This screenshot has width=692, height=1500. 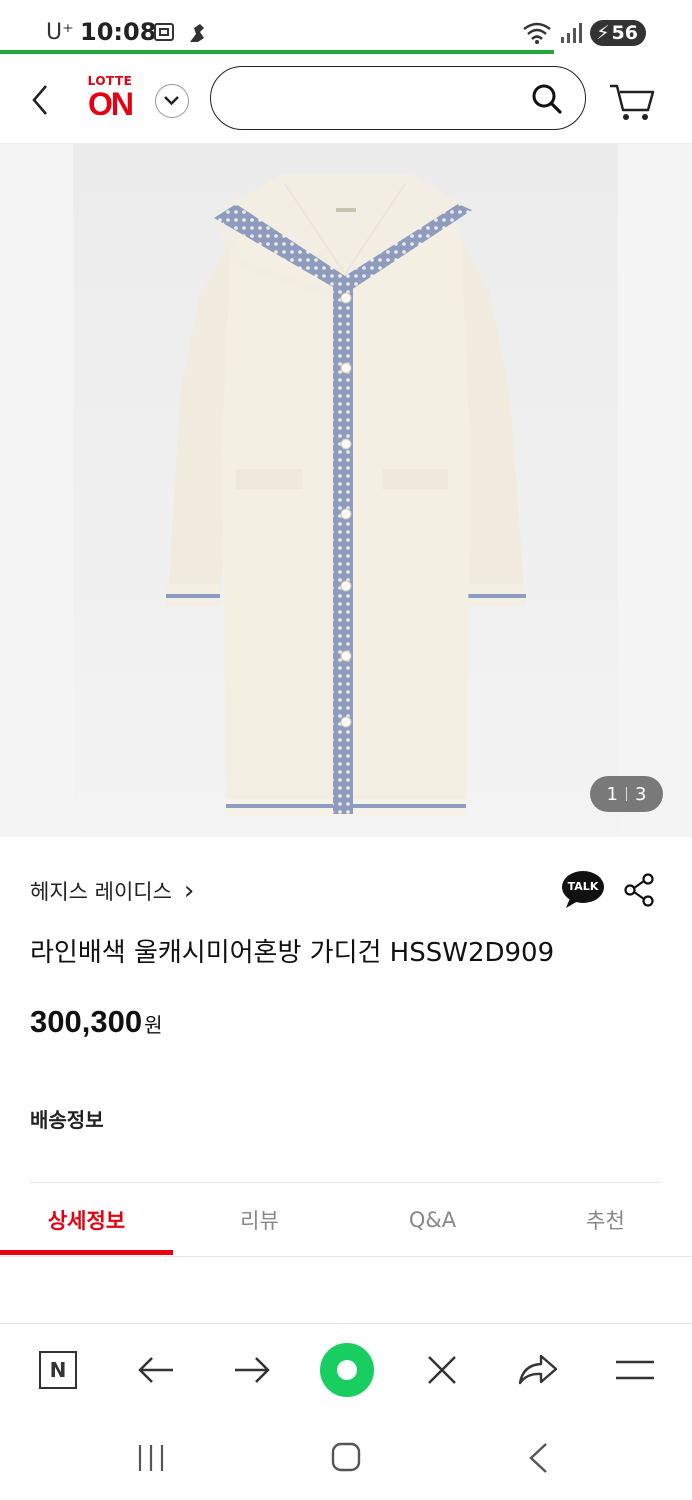 I want to click on browser-back-button, so click(x=156, y=1370).